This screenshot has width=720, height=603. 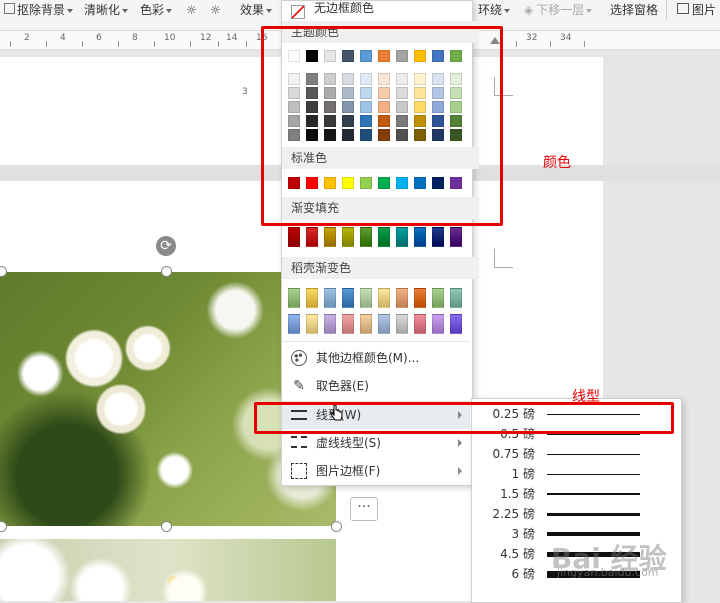 I want to click on picture-icon, so click(x=683, y=8).